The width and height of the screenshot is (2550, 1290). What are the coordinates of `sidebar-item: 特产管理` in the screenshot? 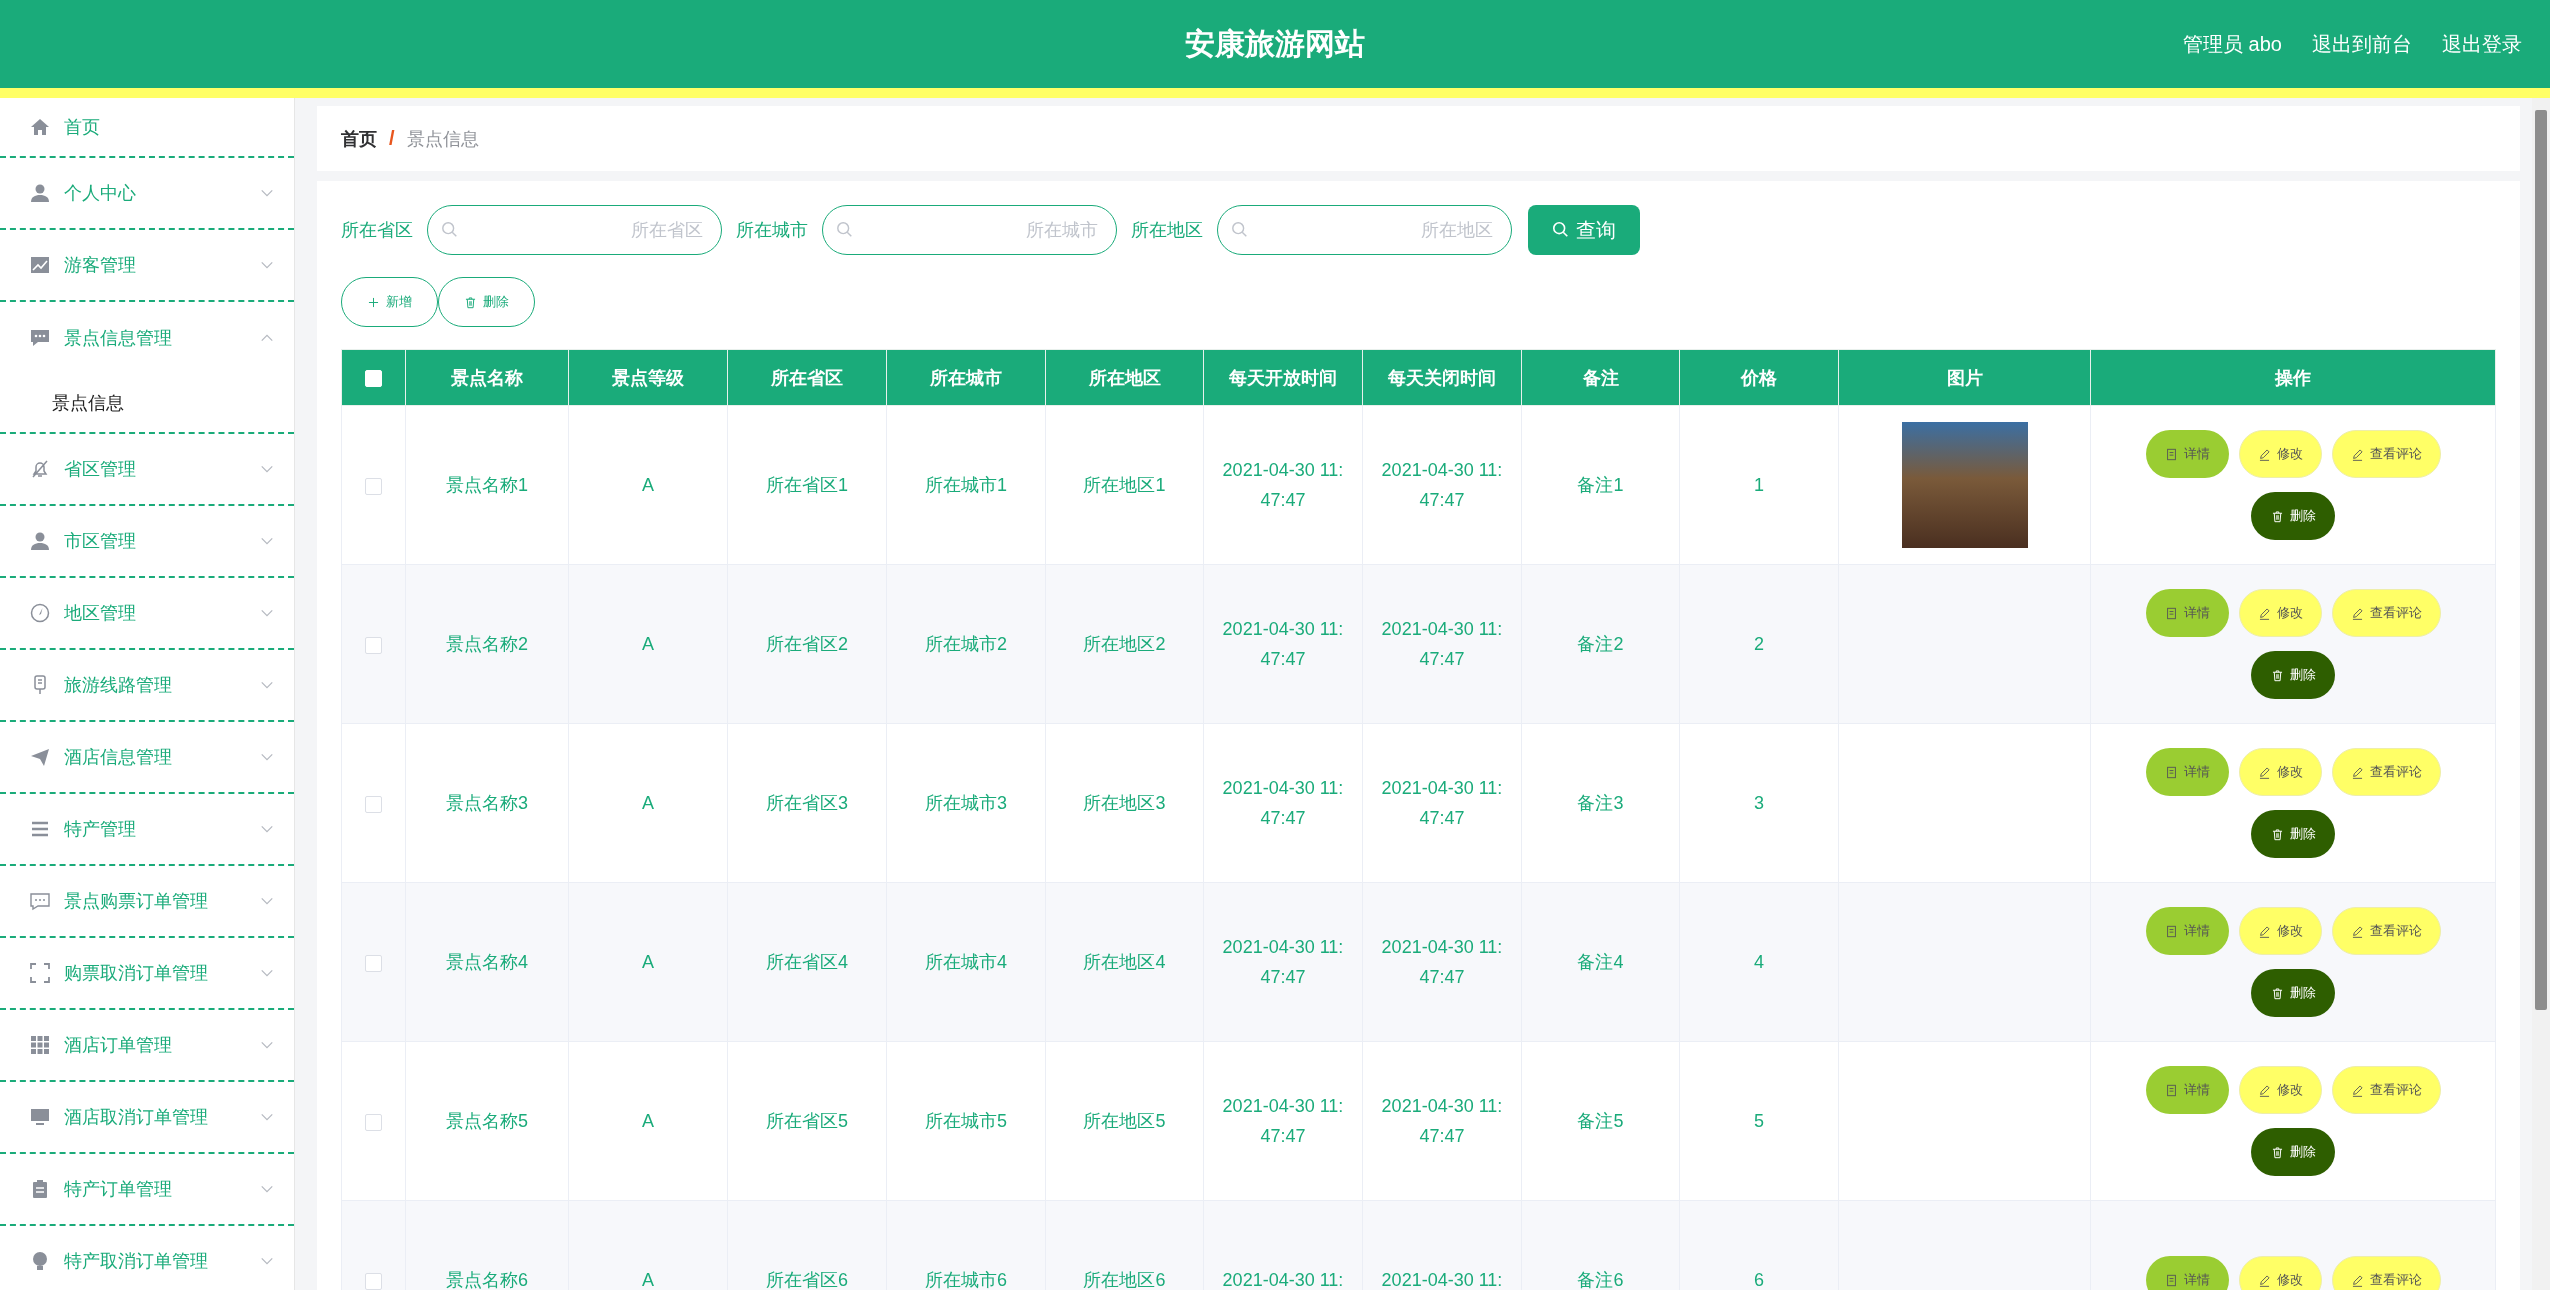 It's located at (147, 830).